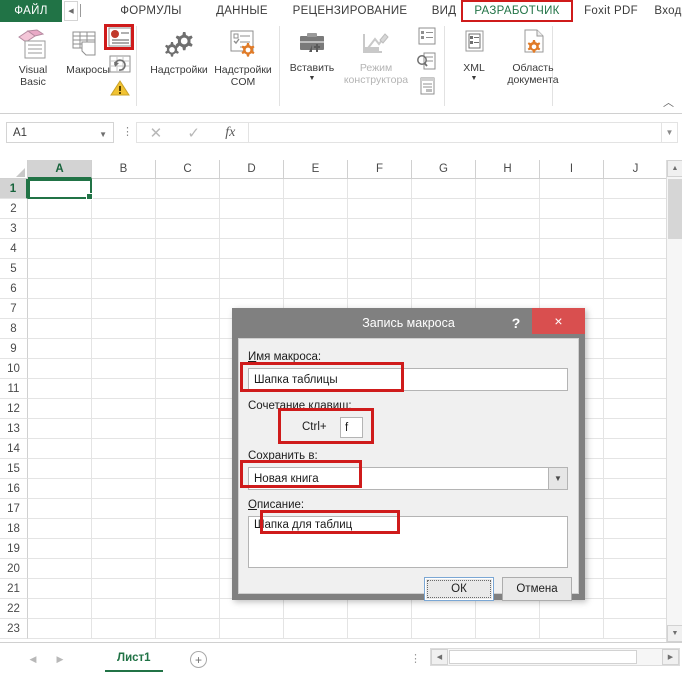 The image size is (682, 673). Describe the element at coordinates (474, 78) in the screenshot. I see `xml-dropdown-caret: ▼` at that location.